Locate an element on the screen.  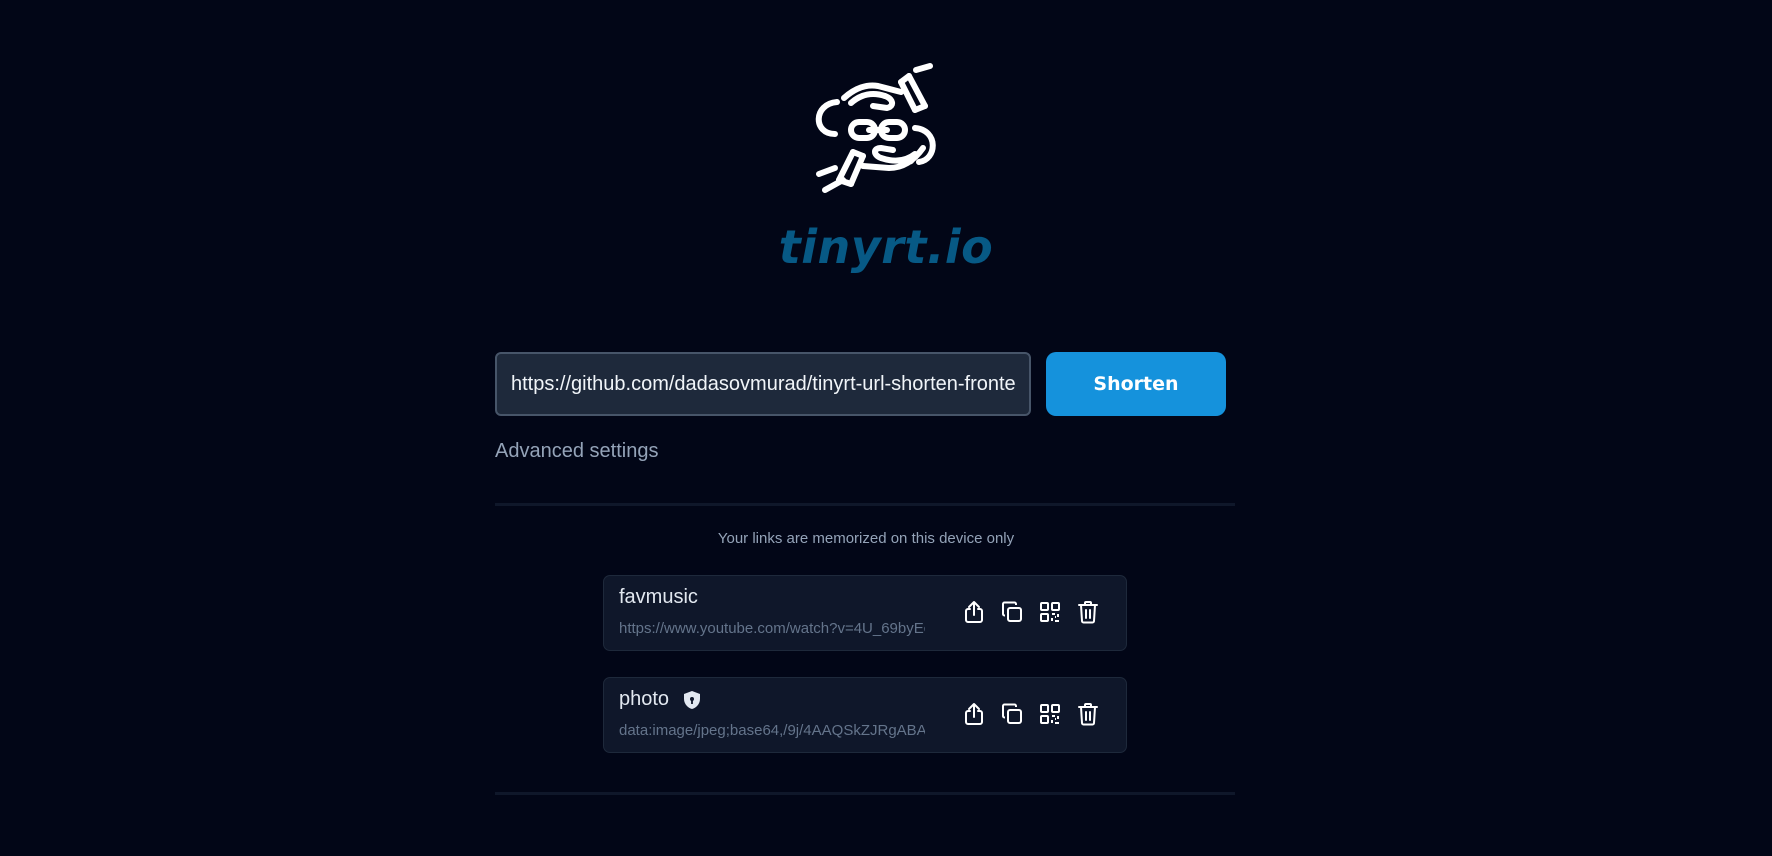
shorten-button: Shorten is located at coordinates (1136, 384).